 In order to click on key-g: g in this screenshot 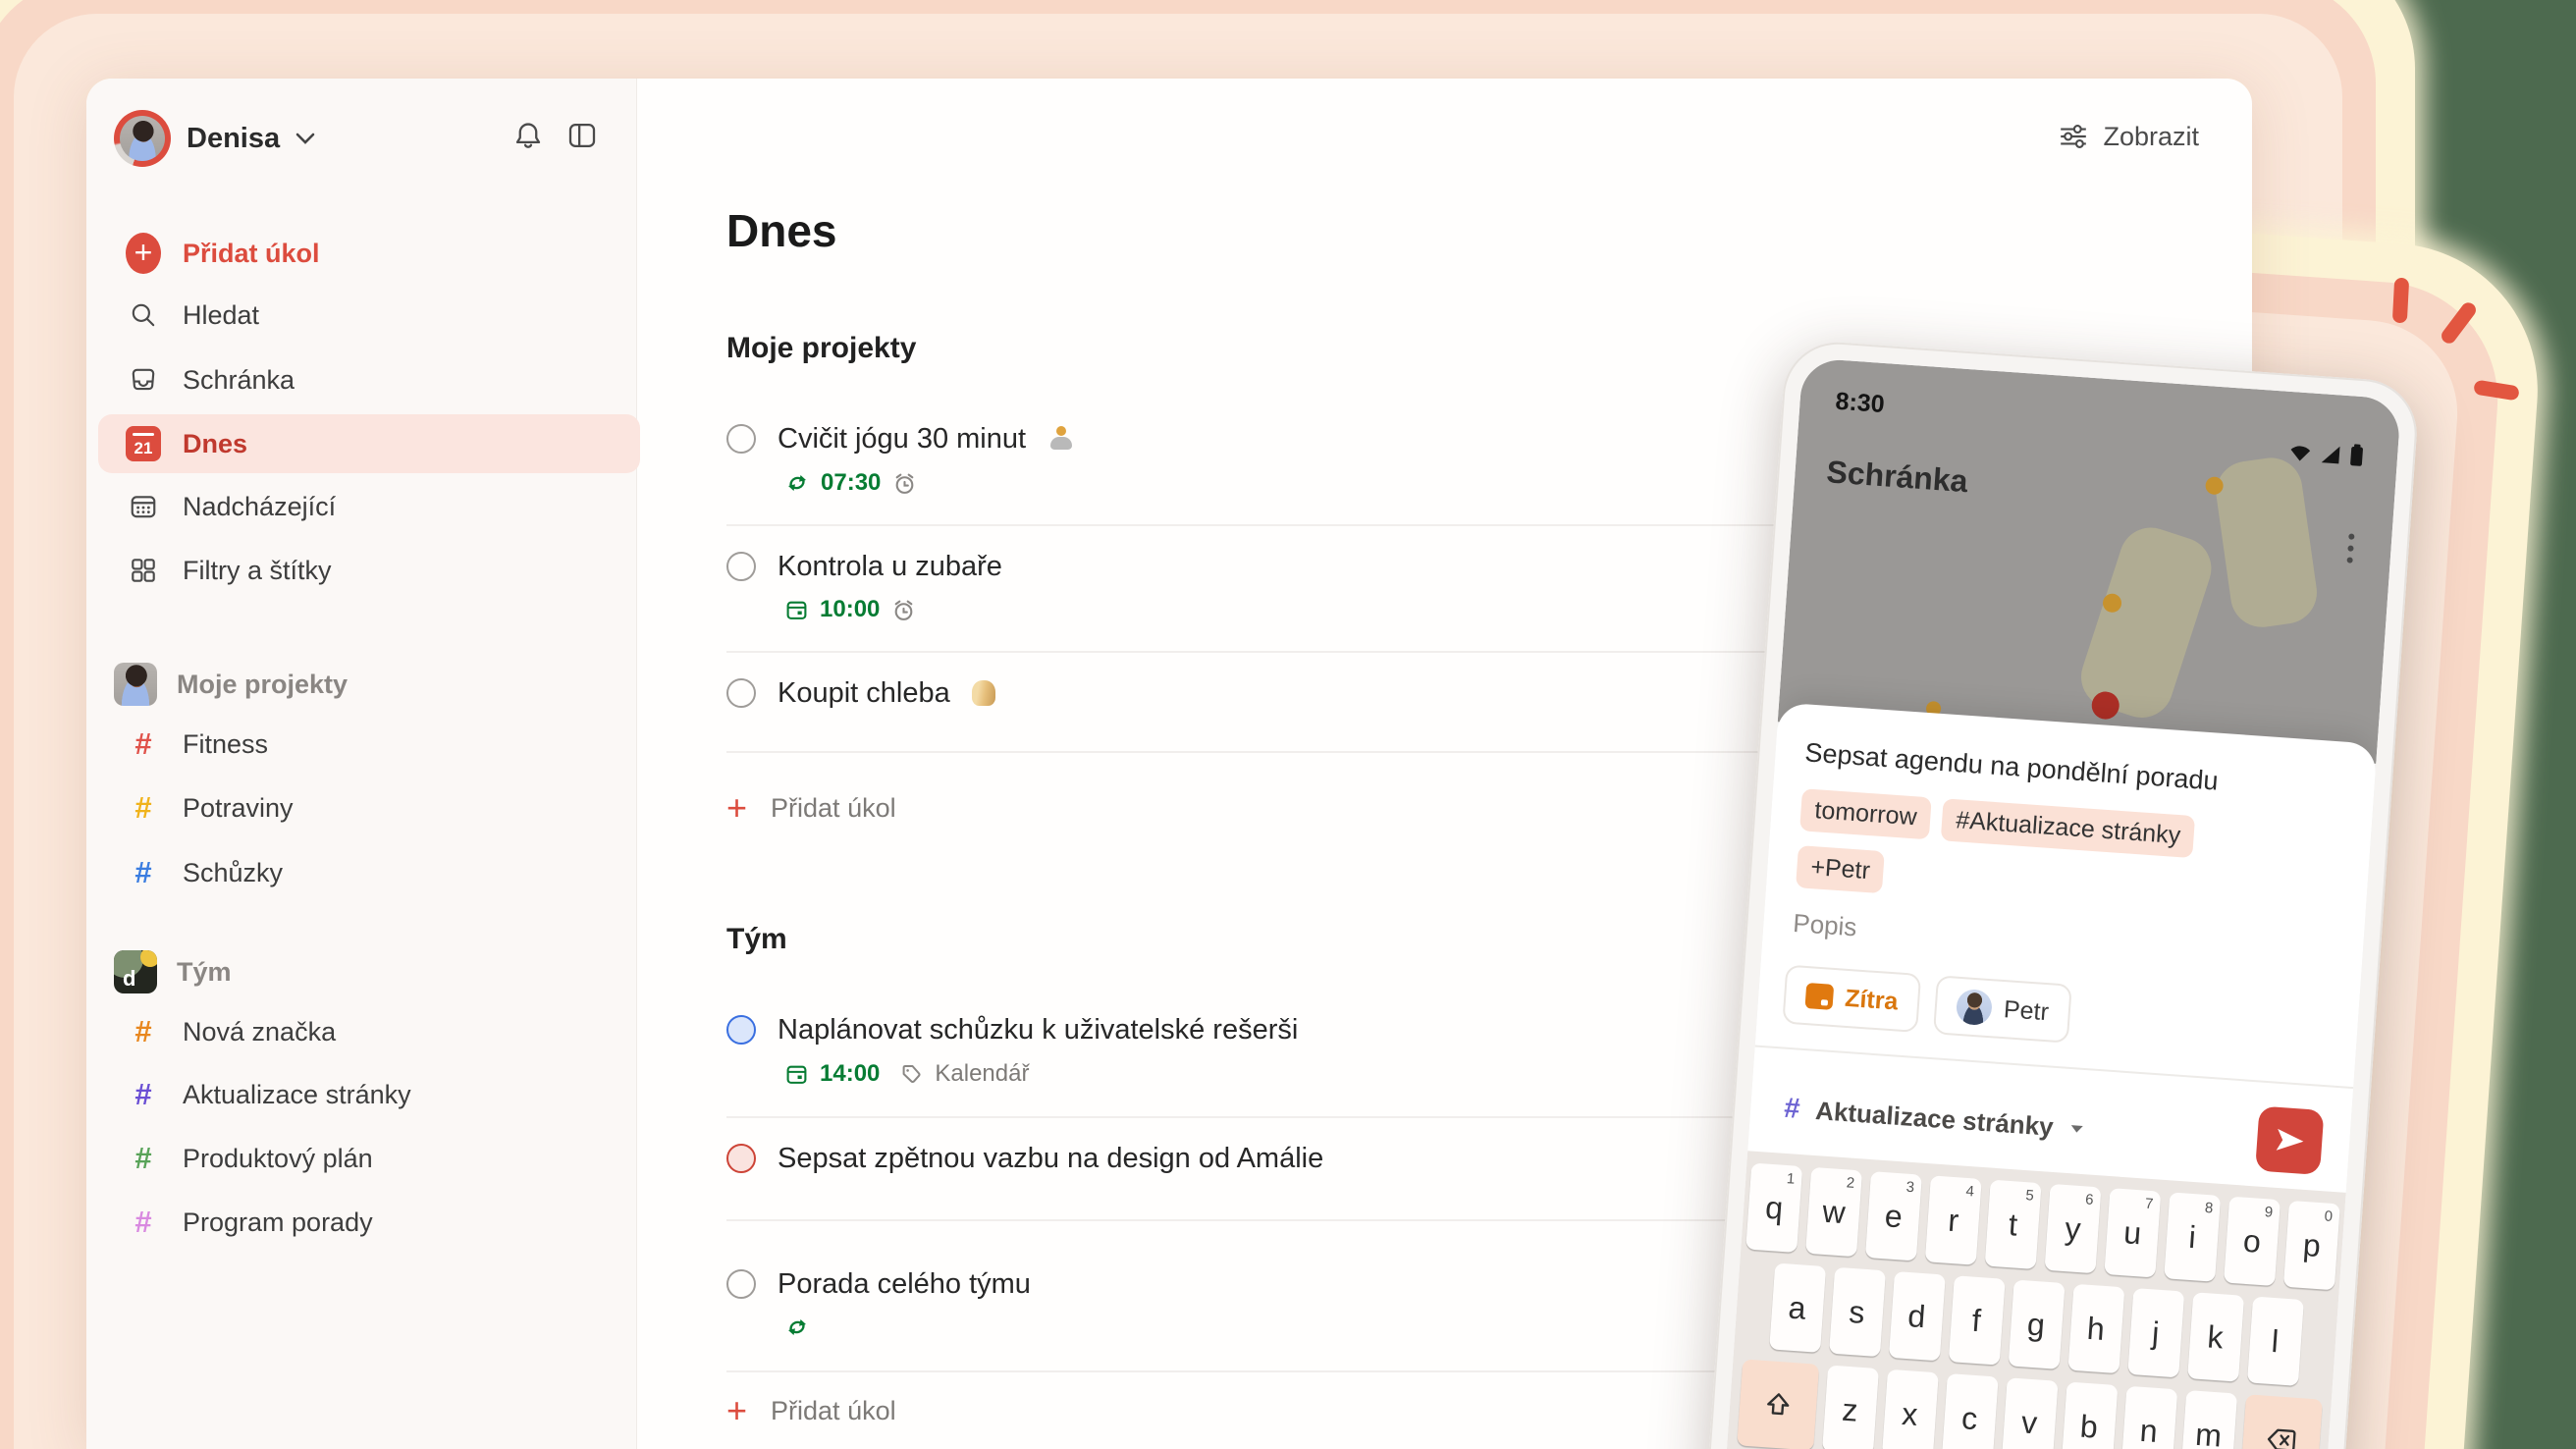, I will do `click(2037, 1324)`.